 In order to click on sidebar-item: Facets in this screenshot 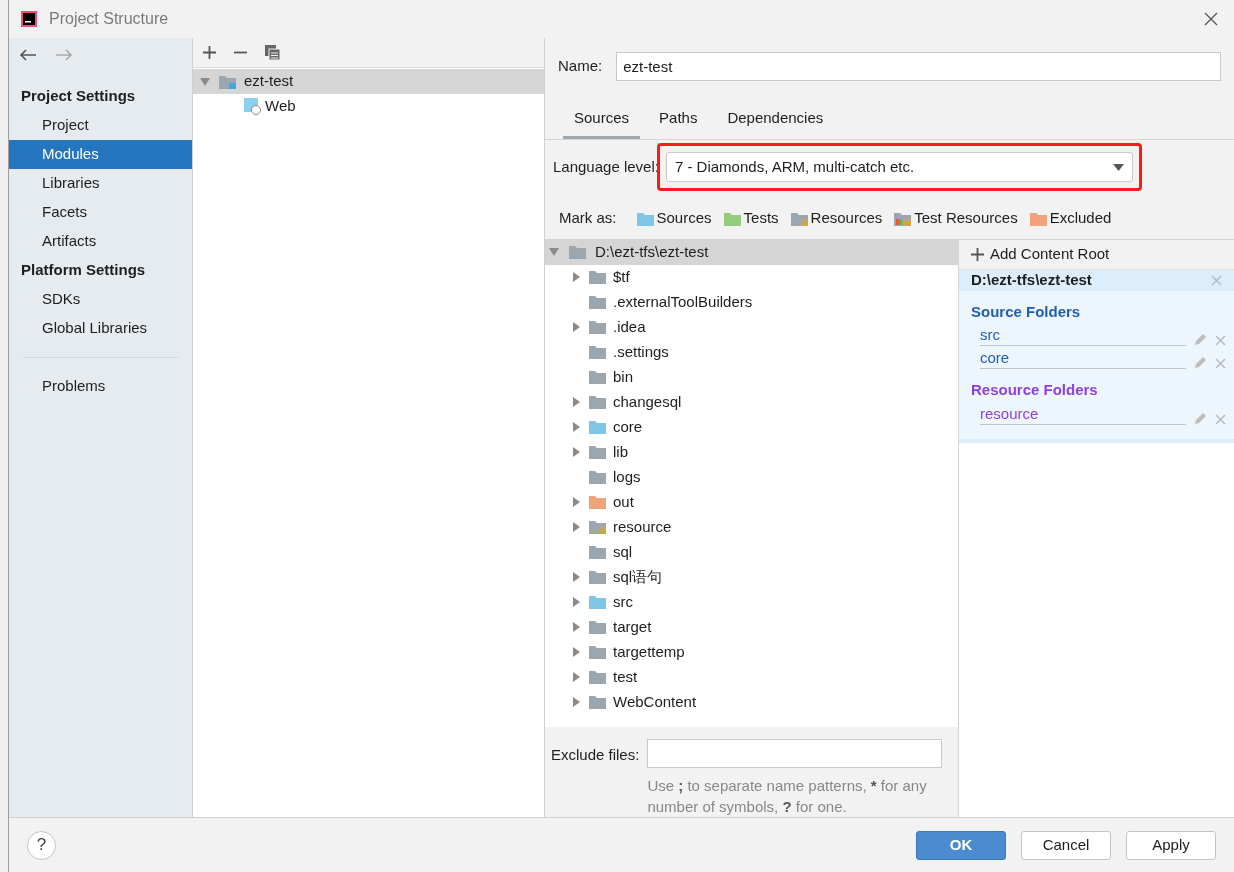, I will do `click(100, 212)`.